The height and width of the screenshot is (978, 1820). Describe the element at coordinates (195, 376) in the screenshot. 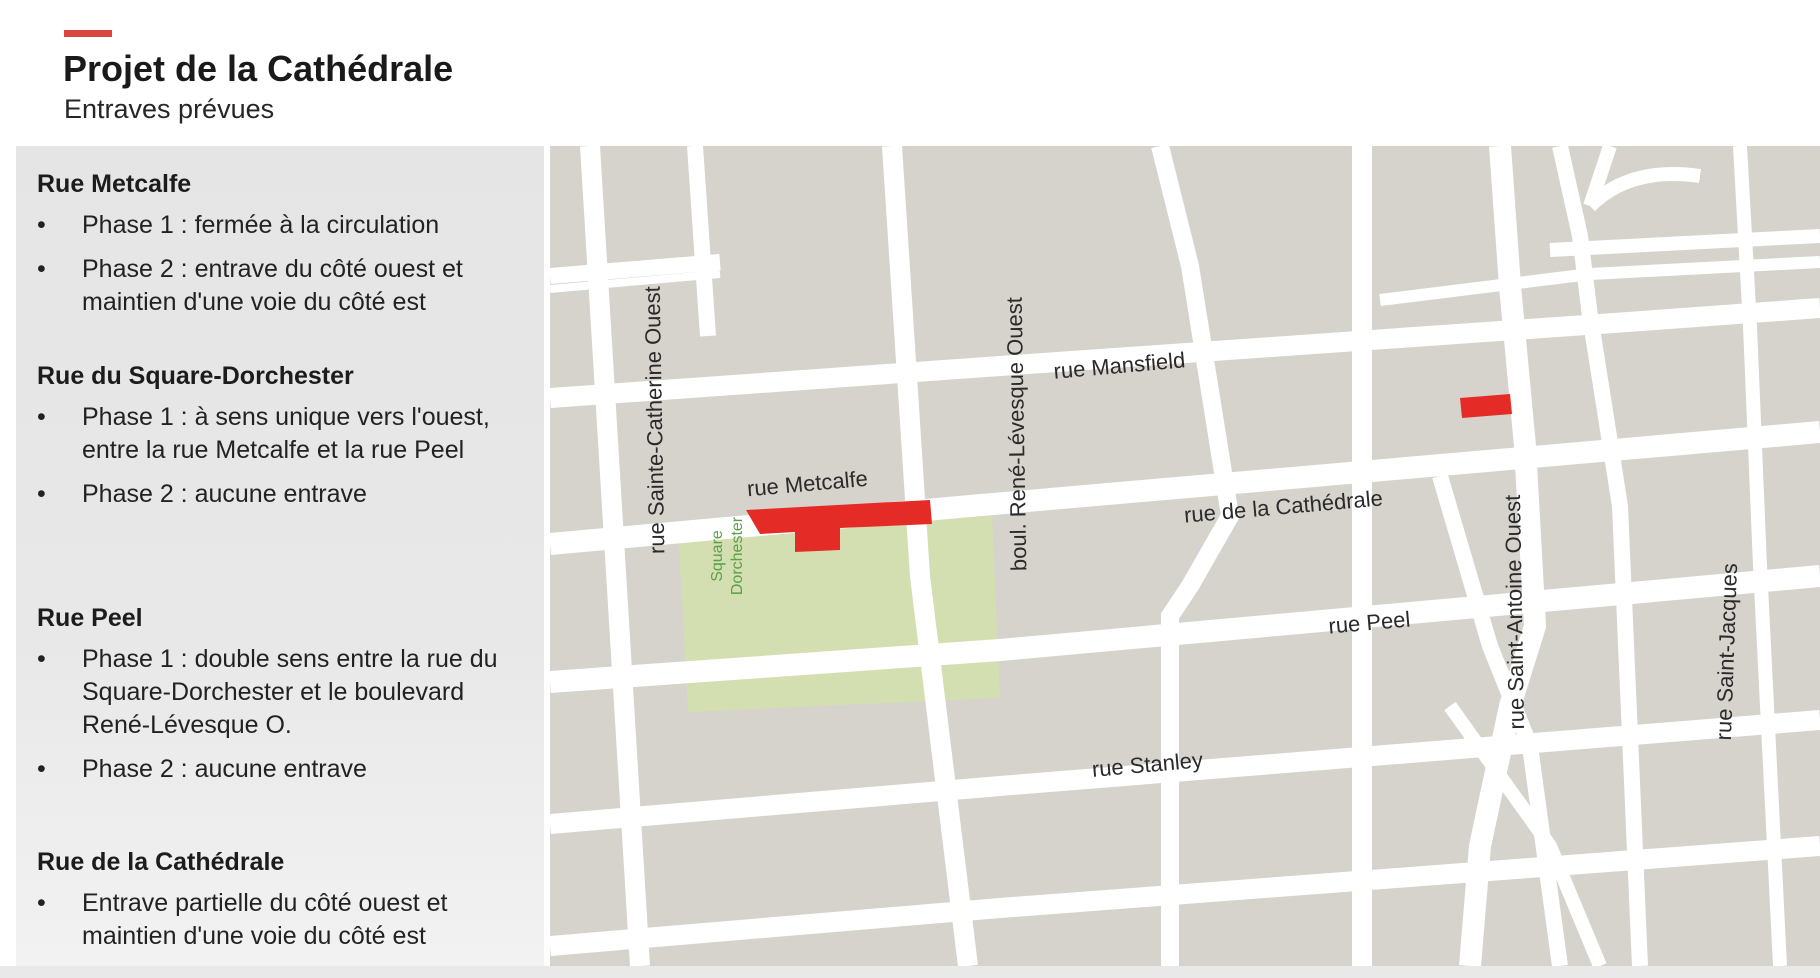

I see `section-heading: Rue du Square-Dorchester` at that location.